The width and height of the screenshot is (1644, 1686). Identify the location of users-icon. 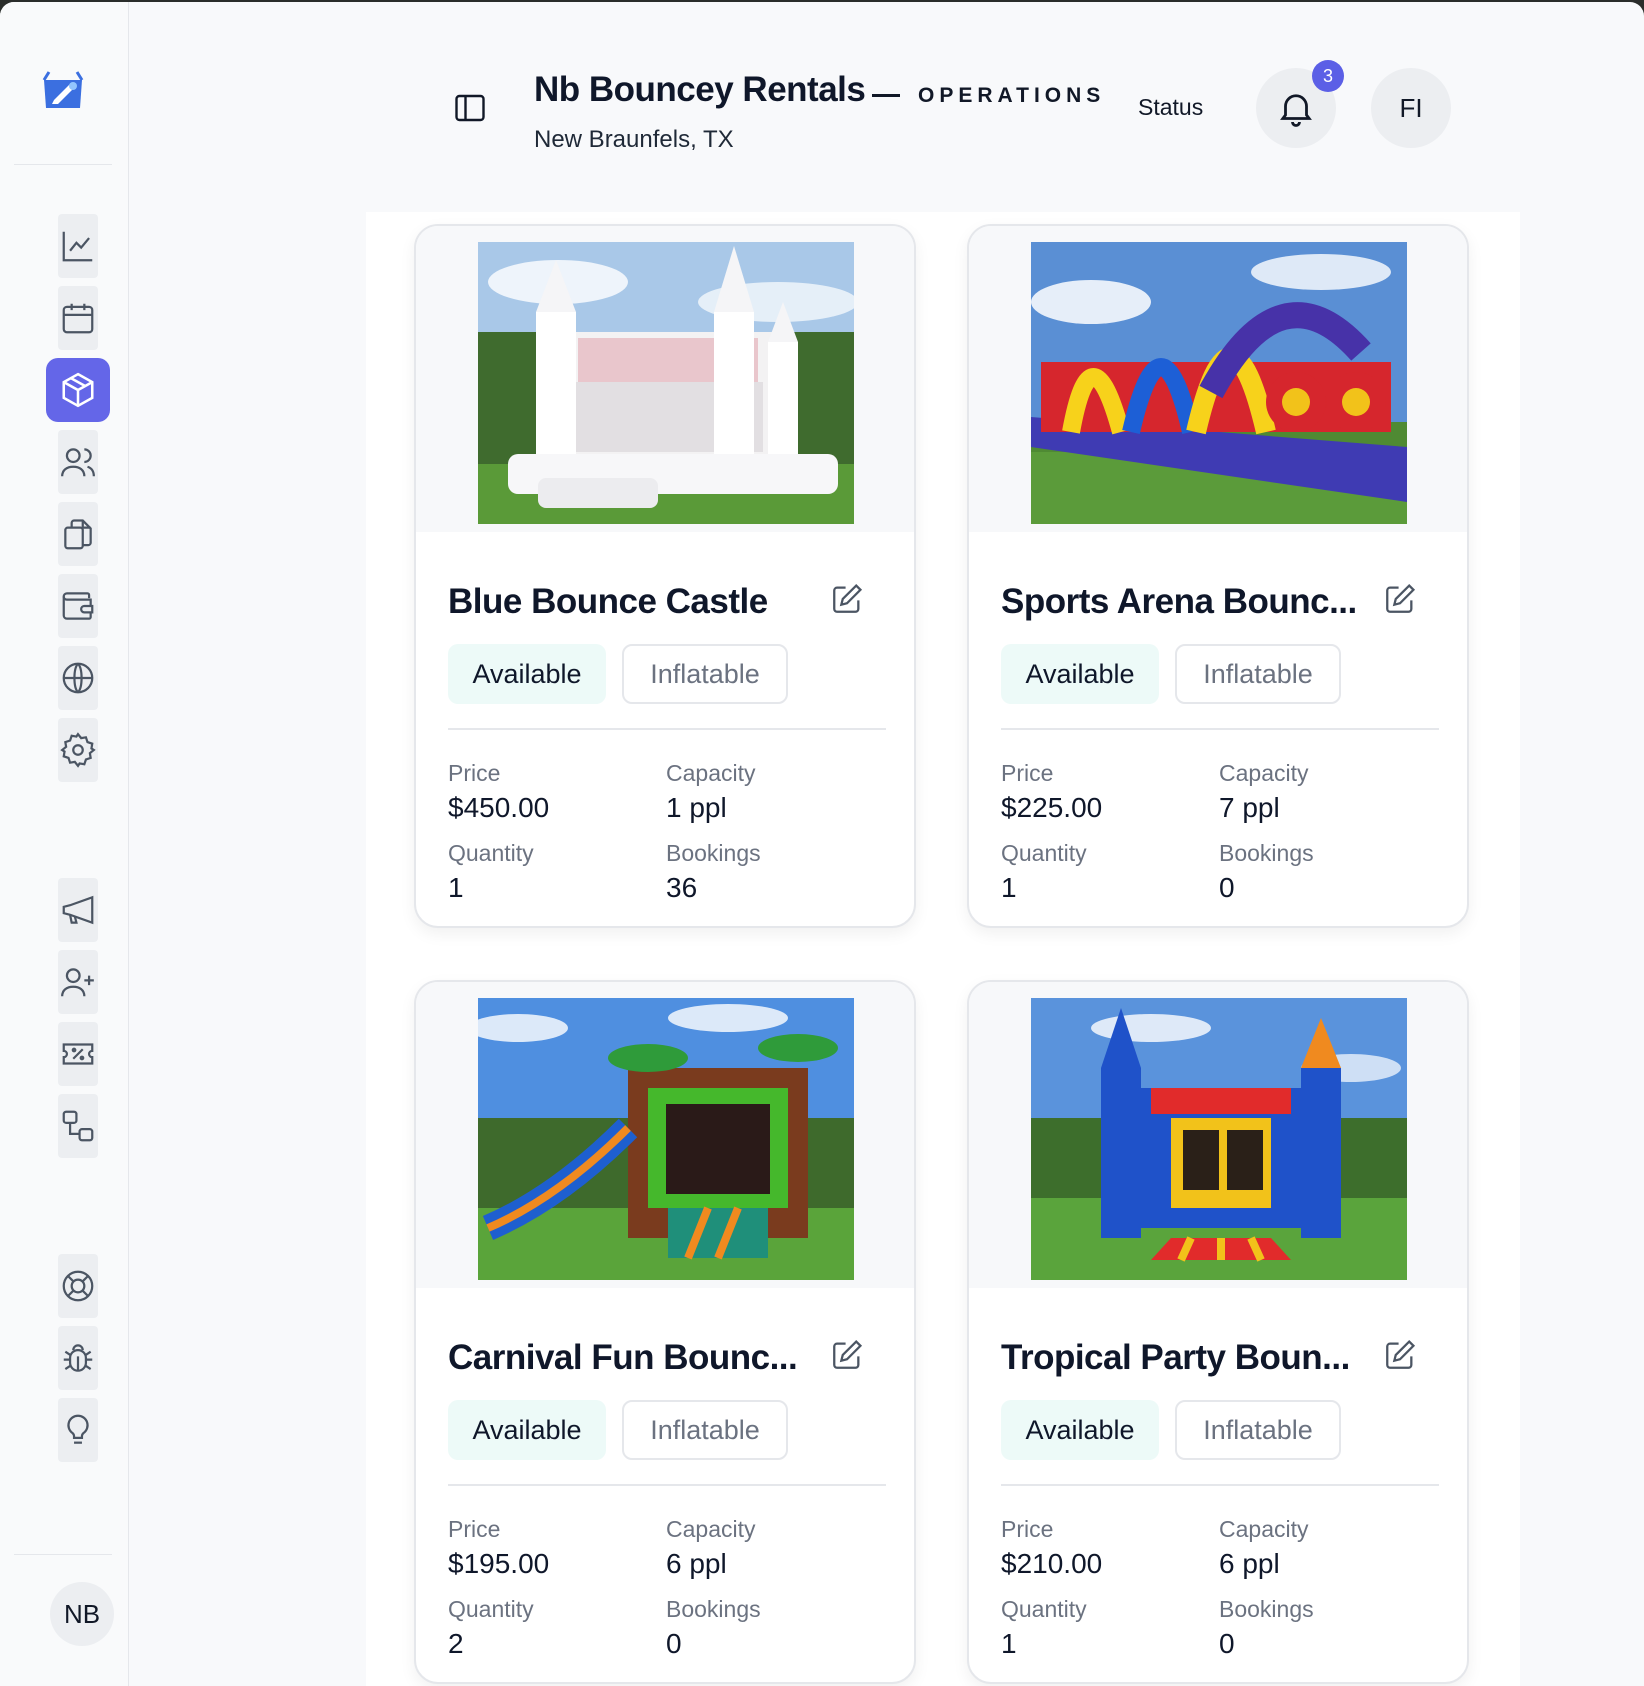
(78, 462).